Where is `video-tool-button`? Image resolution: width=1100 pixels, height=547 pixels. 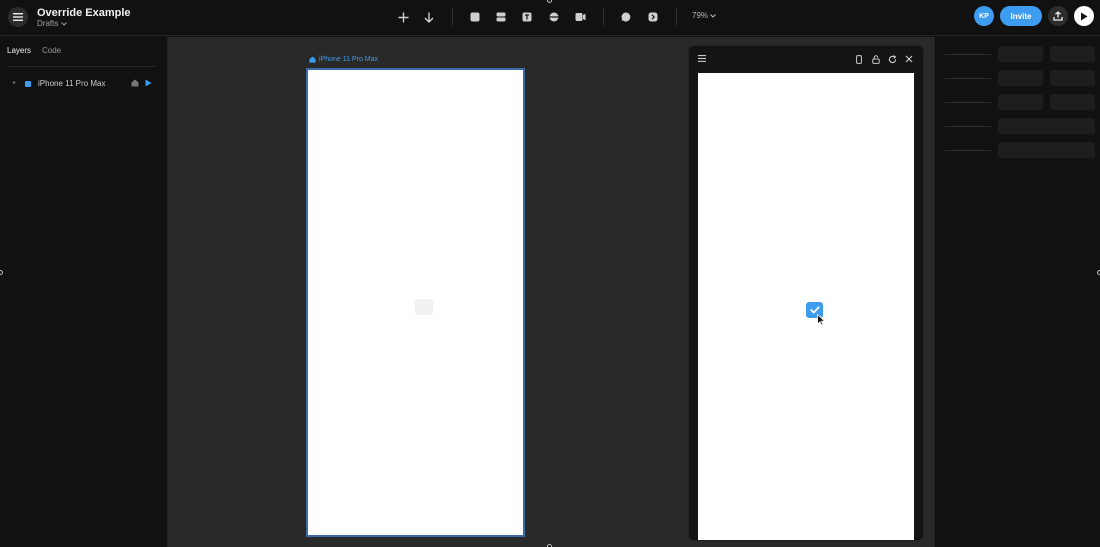 video-tool-button is located at coordinates (580, 17).